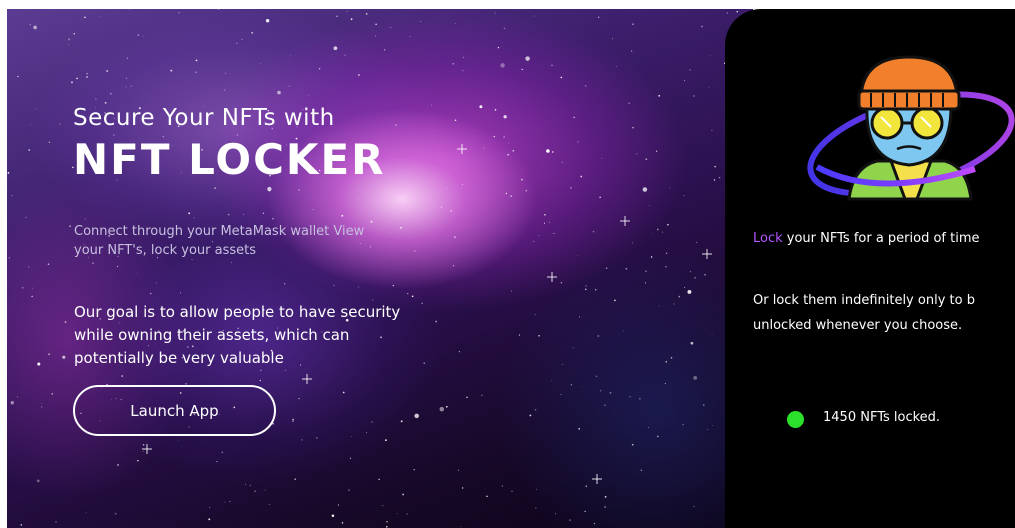  Describe the element at coordinates (866, 238) in the screenshot. I see `lock-info-text: Lock your NFTs for a period of time` at that location.